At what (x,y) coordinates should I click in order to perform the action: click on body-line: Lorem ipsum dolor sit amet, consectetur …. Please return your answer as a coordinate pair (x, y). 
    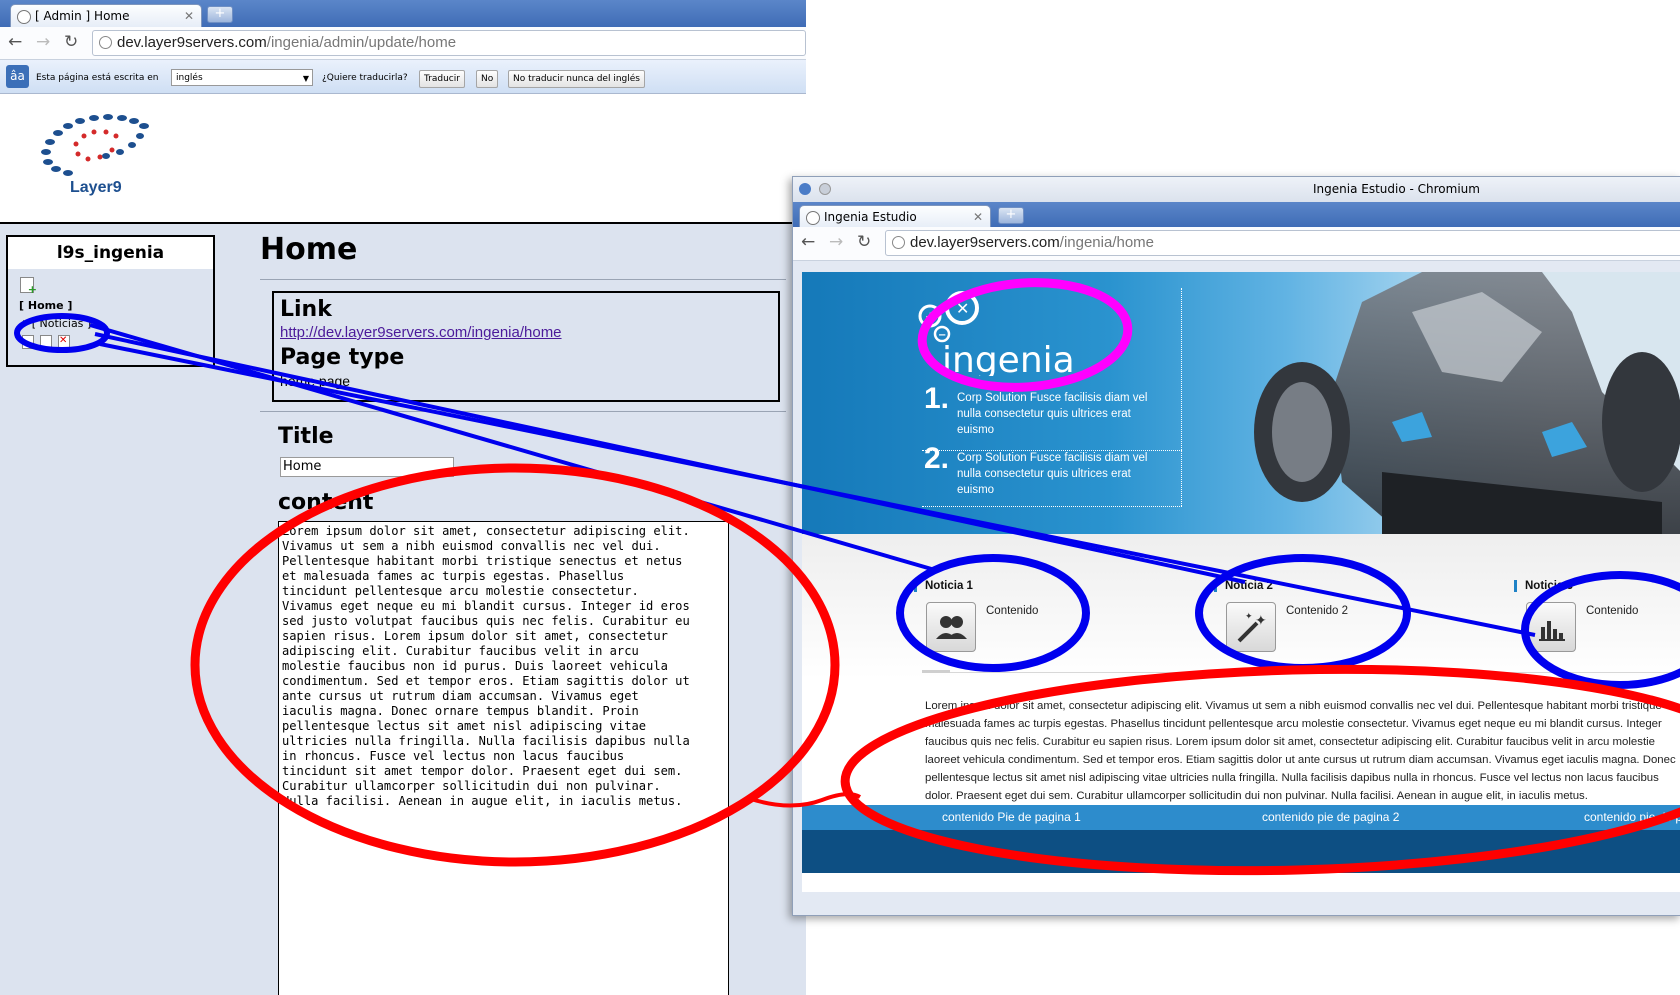
    Looking at the image, I should click on (1293, 706).